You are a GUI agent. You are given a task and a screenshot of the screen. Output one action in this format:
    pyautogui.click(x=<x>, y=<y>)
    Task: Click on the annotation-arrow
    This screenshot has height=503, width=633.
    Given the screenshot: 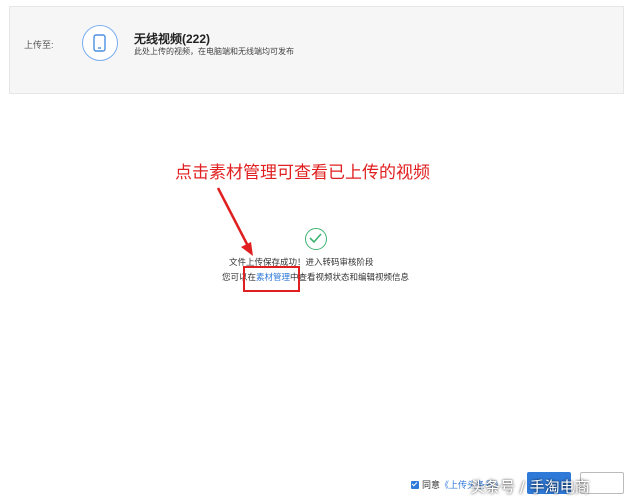 What is the action you would take?
    pyautogui.click(x=234, y=221)
    